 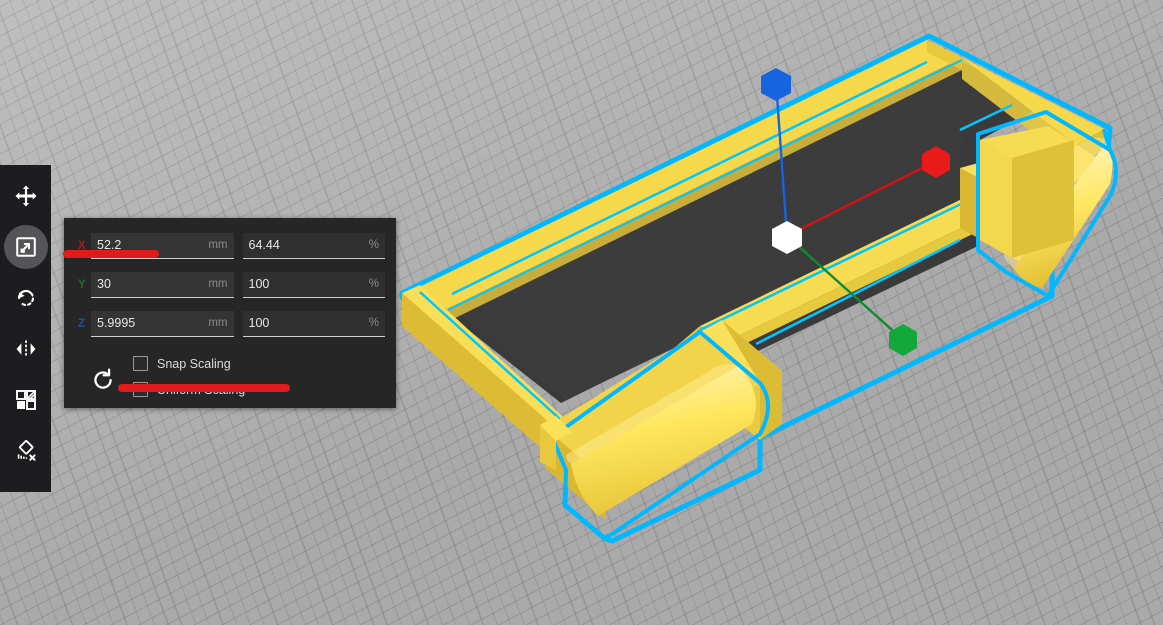 What do you see at coordinates (204, 388) in the screenshot?
I see `annotation-uniform-scaling` at bounding box center [204, 388].